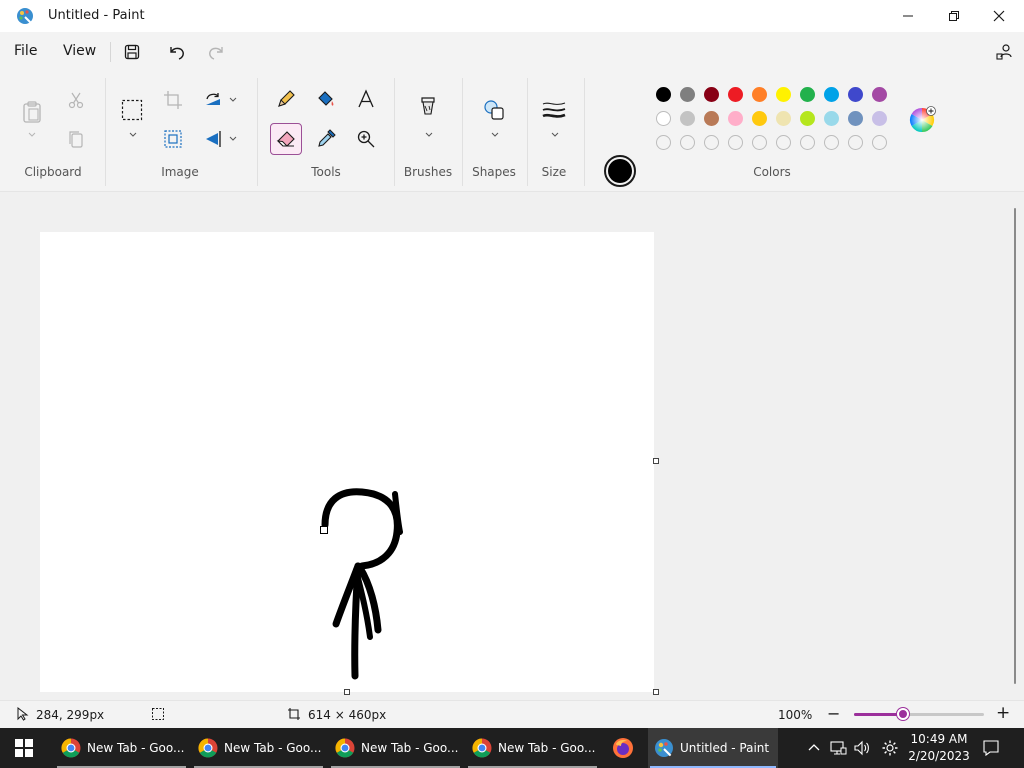 The image size is (1024, 768). I want to click on paint-app-icon, so click(25, 16).